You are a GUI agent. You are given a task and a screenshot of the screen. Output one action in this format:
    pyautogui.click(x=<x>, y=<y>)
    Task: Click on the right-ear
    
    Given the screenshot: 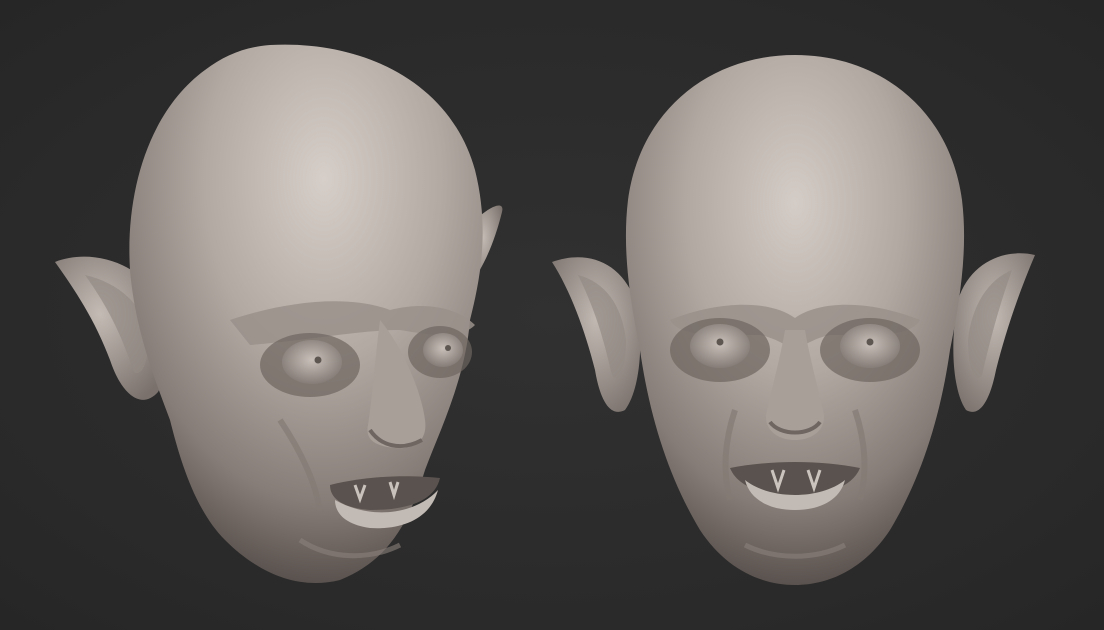 What is the action you would take?
    pyautogui.click(x=994, y=332)
    